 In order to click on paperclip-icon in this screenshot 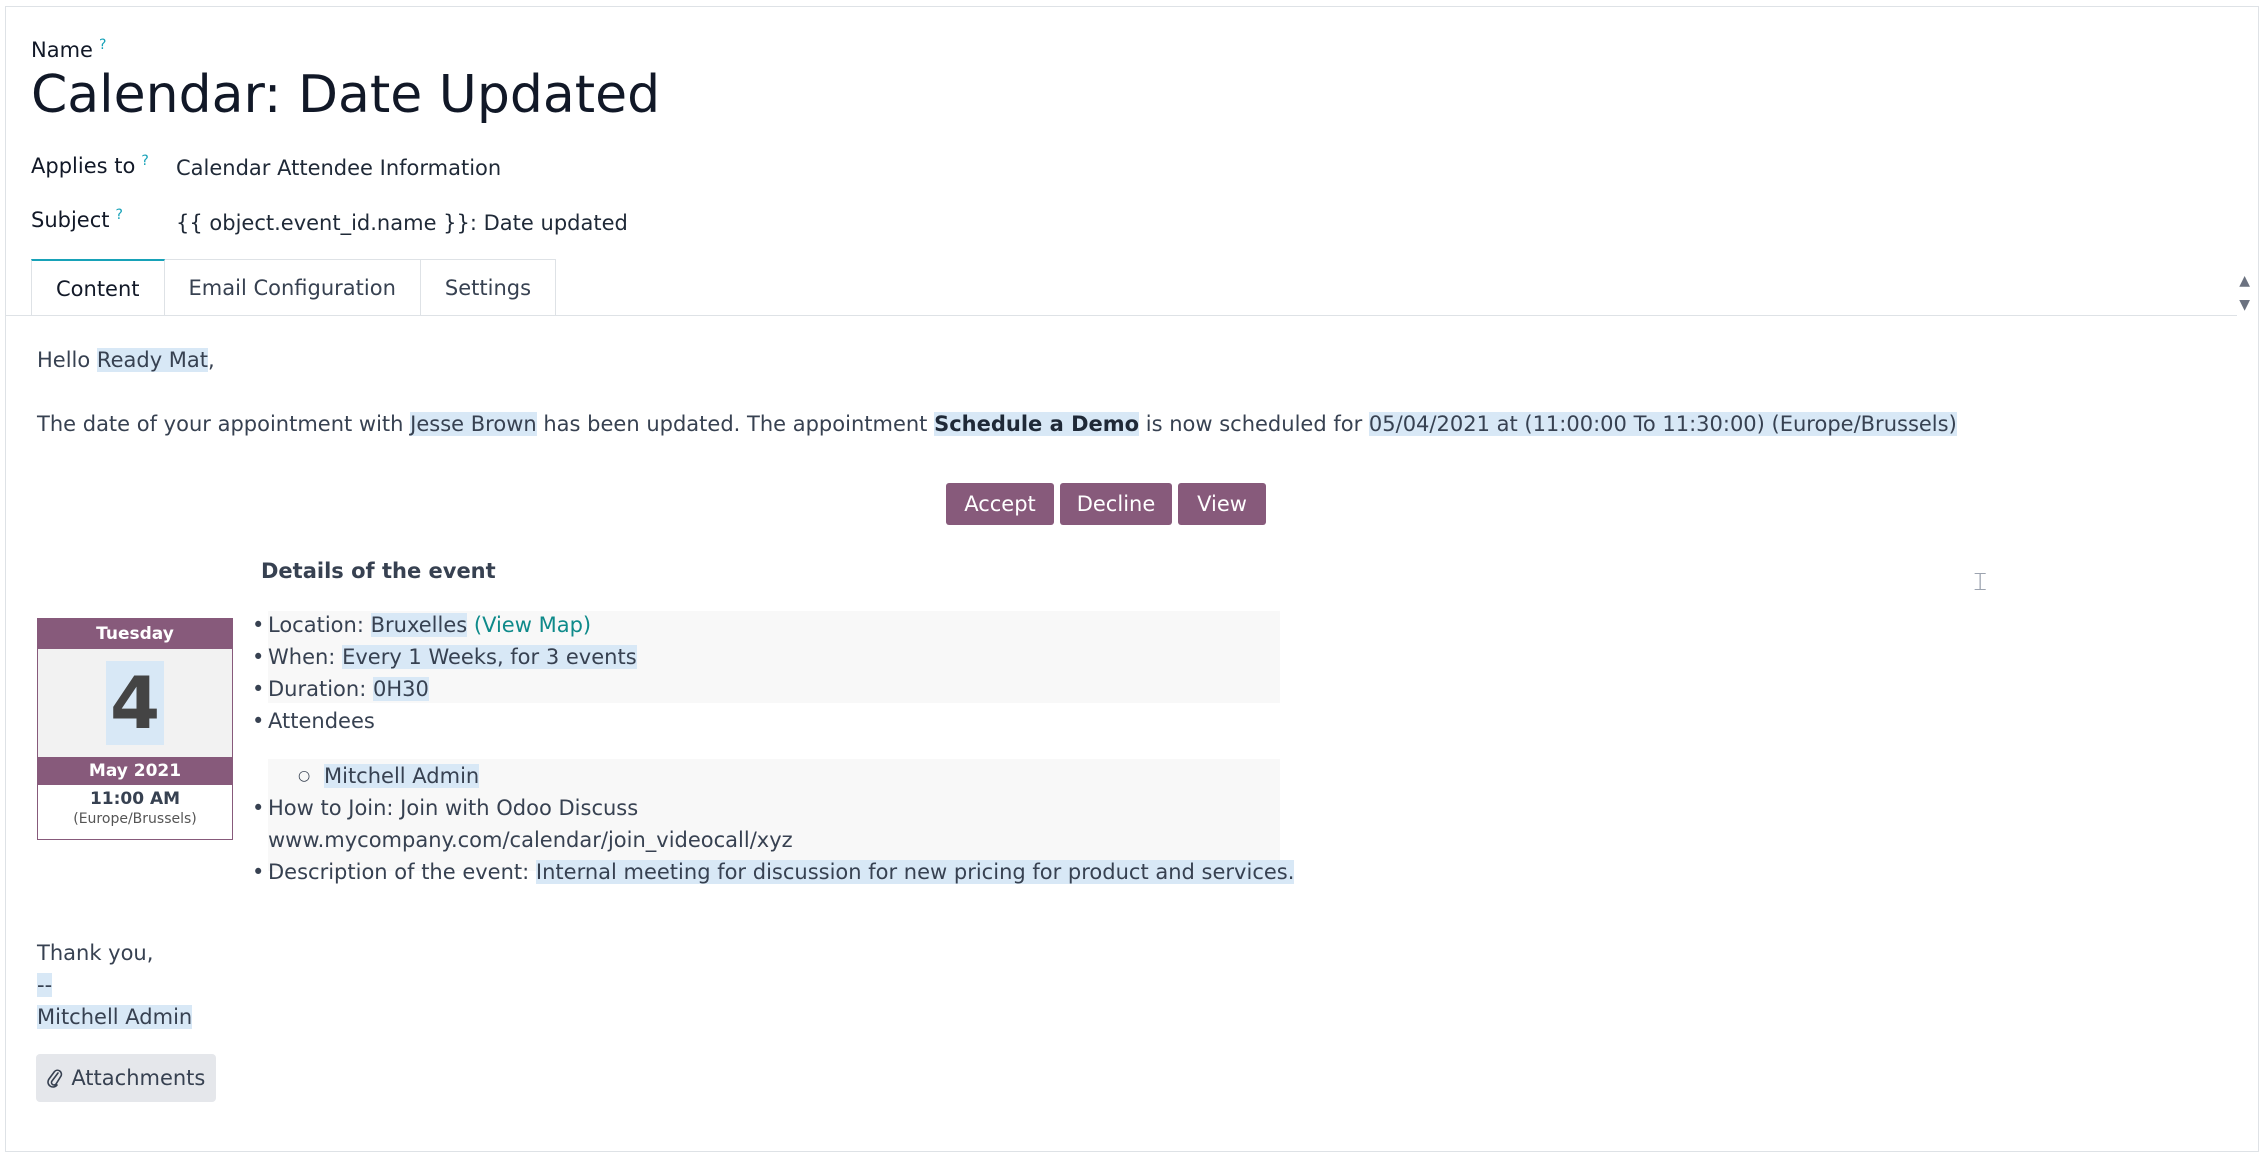, I will do `click(54, 1078)`.